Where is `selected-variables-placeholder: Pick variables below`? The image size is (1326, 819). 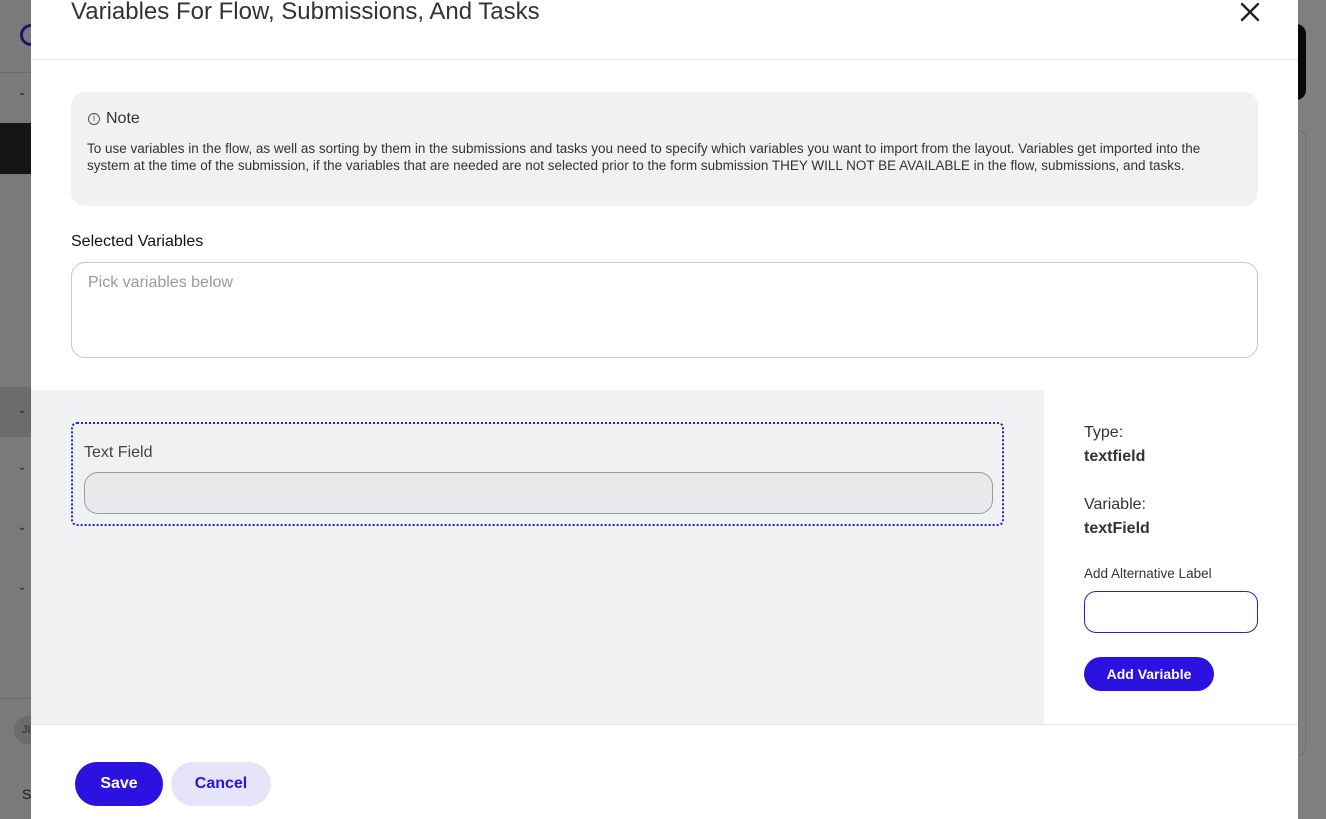
selected-variables-placeholder: Pick variables below is located at coordinates (160, 282).